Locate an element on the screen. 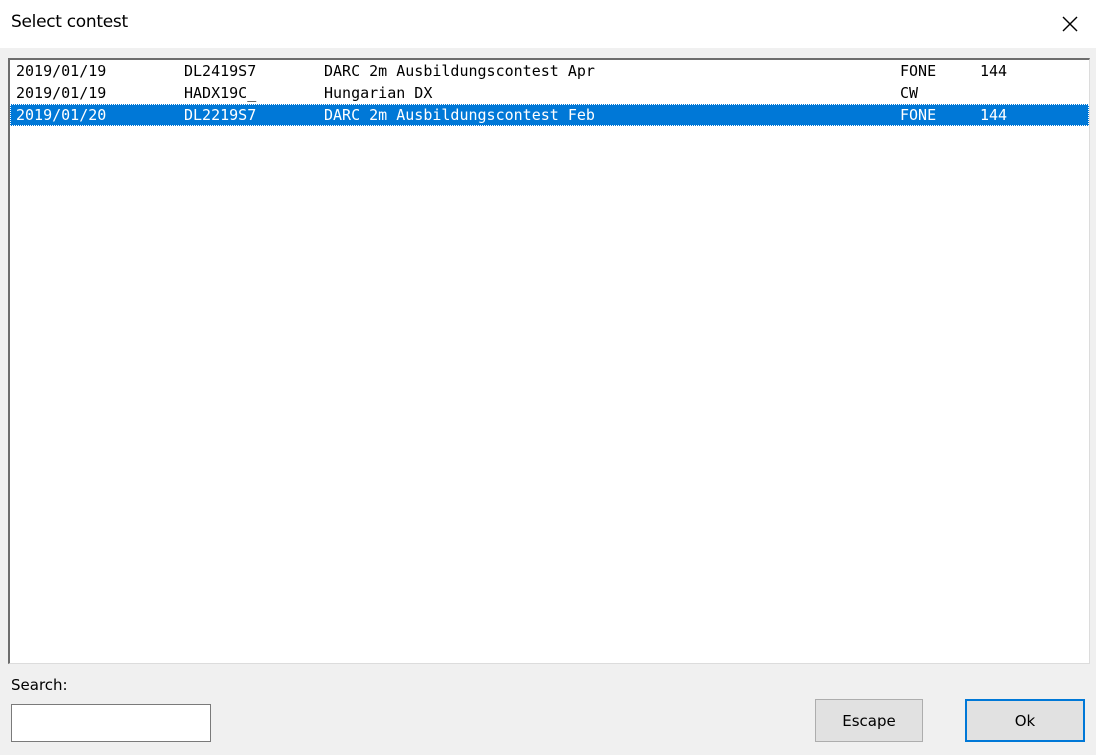 The height and width of the screenshot is (755, 1096). contest-code: DL2219S7 is located at coordinates (220, 115).